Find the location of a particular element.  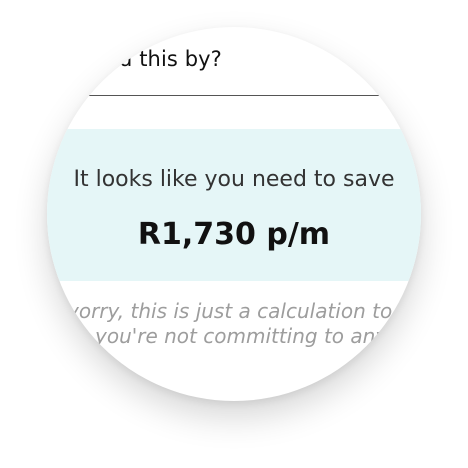

monthly-savings-amount: R1,730 p/m is located at coordinates (234, 234).